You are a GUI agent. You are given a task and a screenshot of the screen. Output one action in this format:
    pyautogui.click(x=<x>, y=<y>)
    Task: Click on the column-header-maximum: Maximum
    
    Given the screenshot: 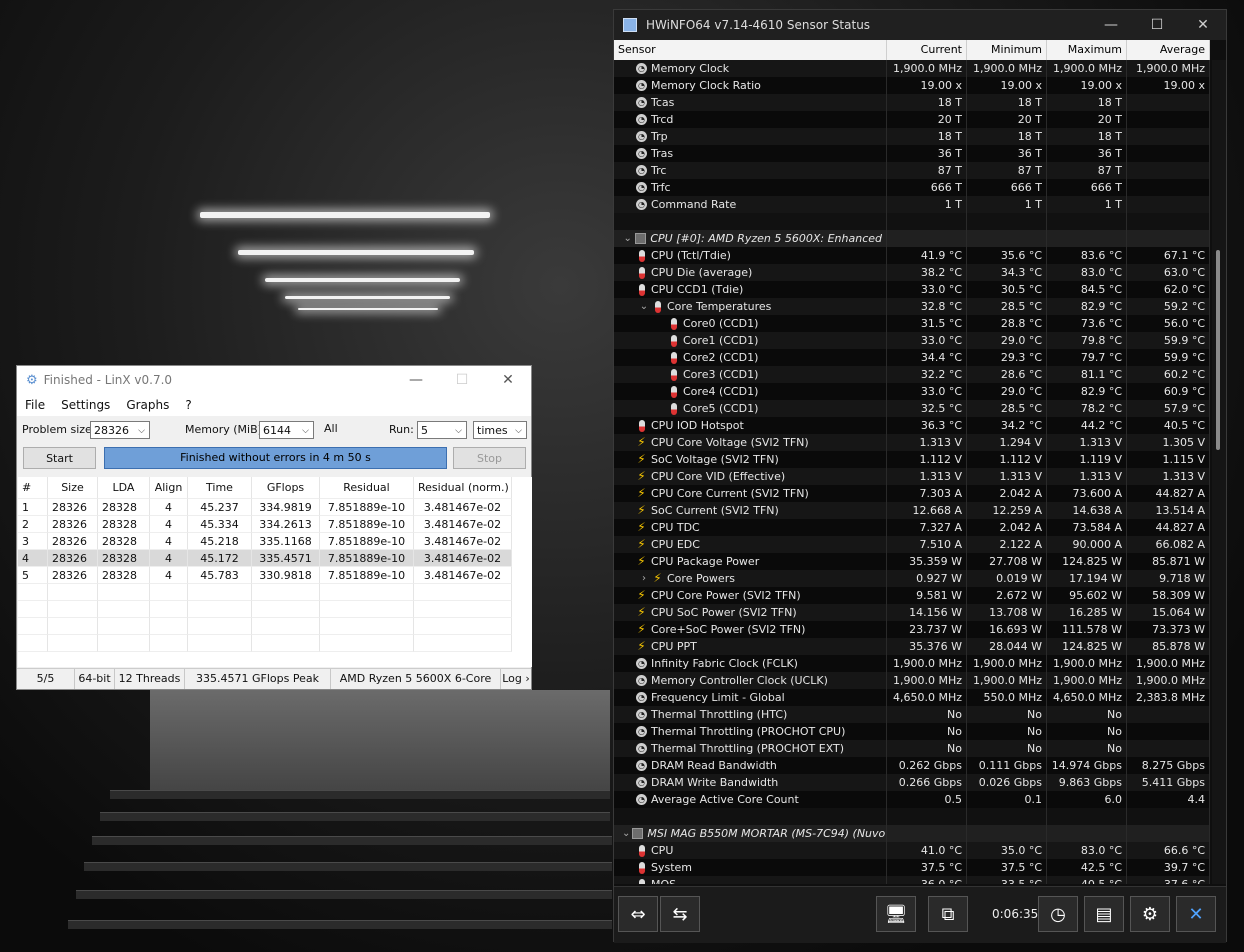 What is the action you would take?
    pyautogui.click(x=1087, y=50)
    